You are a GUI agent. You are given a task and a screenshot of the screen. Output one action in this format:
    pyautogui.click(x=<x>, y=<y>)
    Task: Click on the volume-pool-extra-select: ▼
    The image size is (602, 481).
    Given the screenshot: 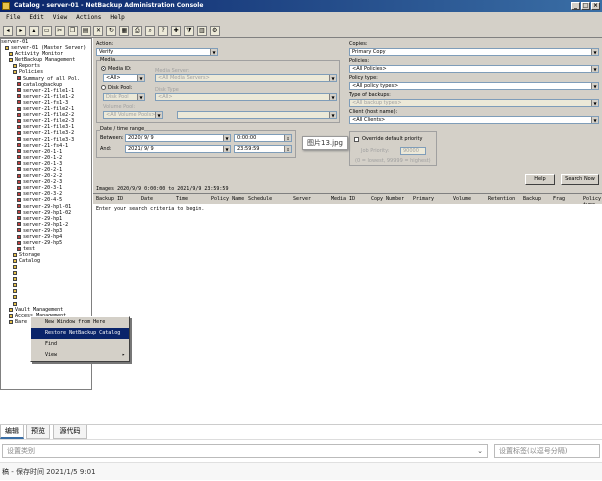 What is the action you would take?
    pyautogui.click(x=257, y=115)
    